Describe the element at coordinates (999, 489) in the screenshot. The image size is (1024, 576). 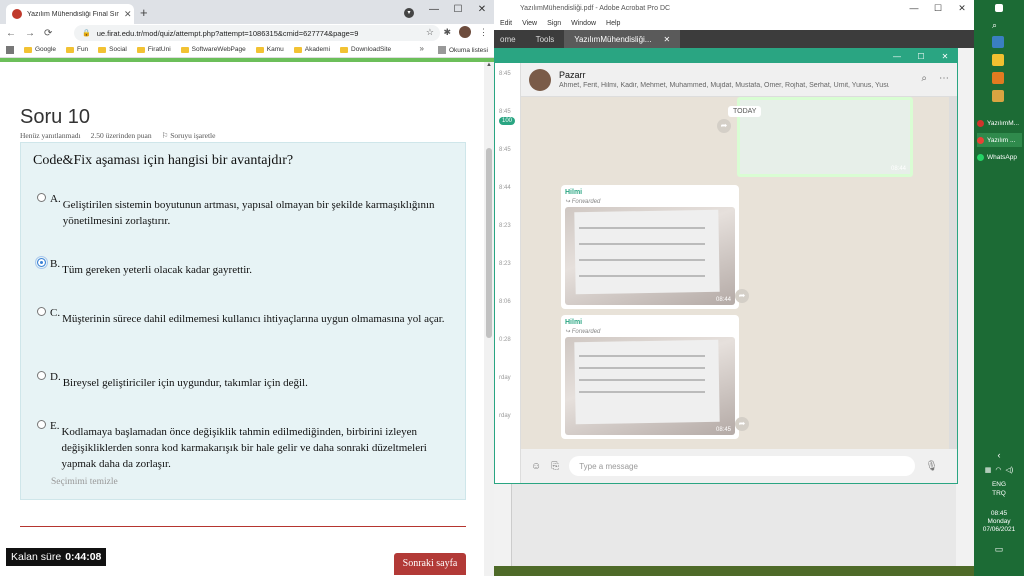
I see `language-indicator: ENG TRQ` at that location.